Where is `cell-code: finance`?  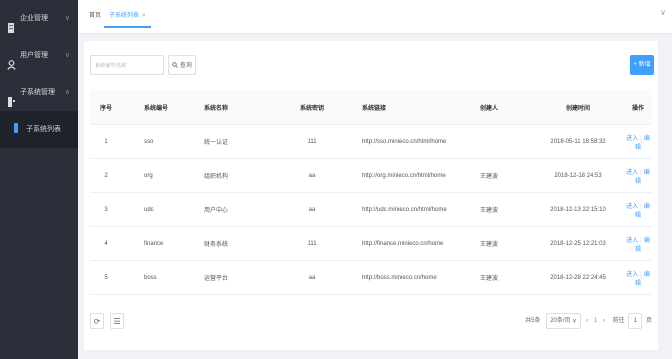 cell-code: finance is located at coordinates (163, 243).